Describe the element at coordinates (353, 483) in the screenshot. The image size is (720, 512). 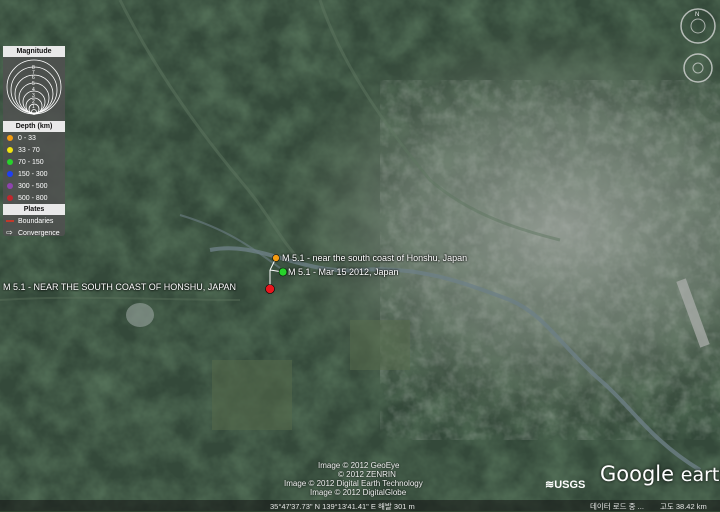
I see `image-credit: Image © 2012 Digital Earth Technology` at that location.